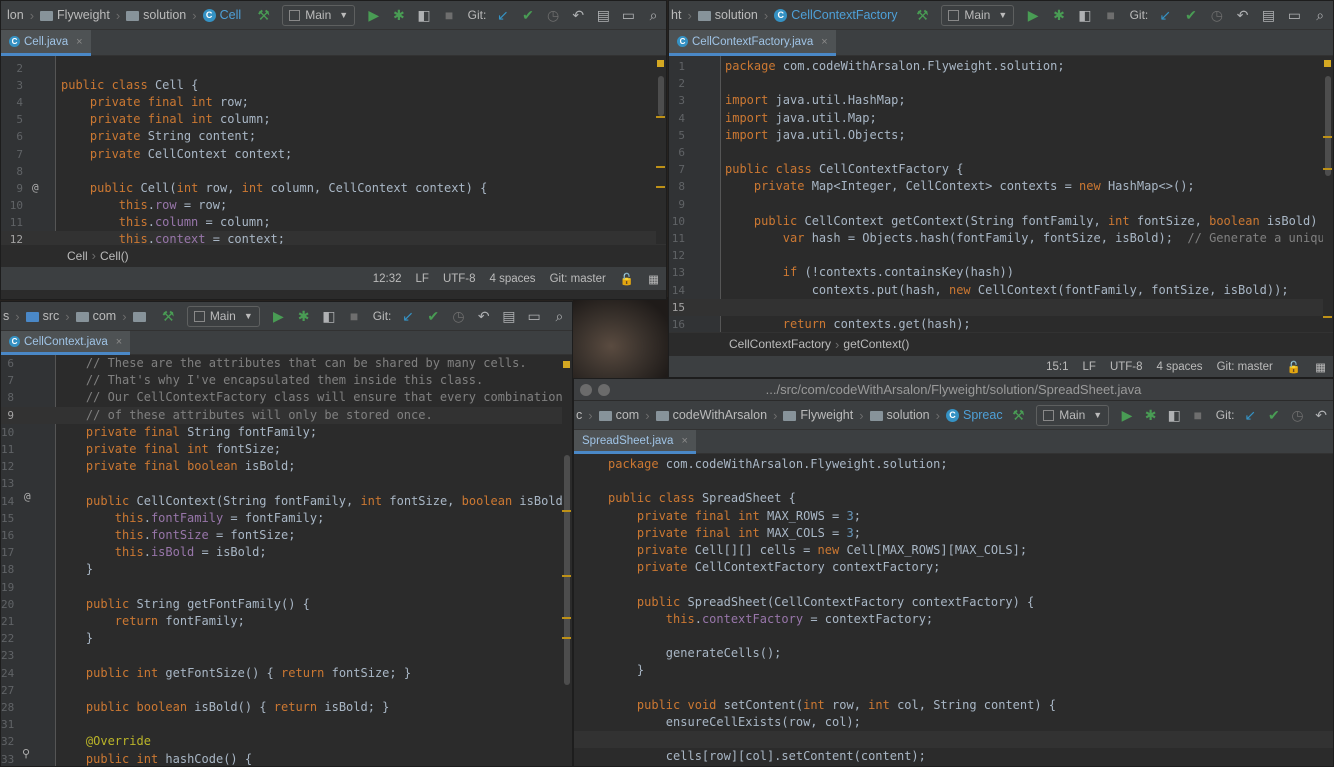  Describe the element at coordinates (286, 449) in the screenshot. I see `code-line: 11 private final int fontSize;` at that location.